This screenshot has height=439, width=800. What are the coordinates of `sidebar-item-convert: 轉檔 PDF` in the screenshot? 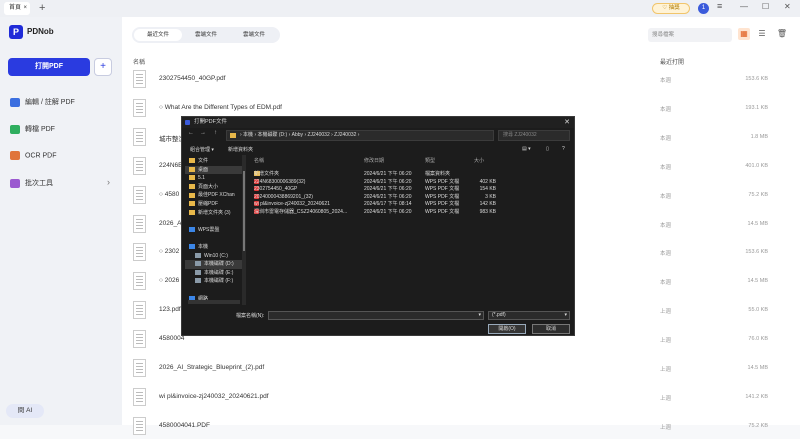 It's located at (32, 129).